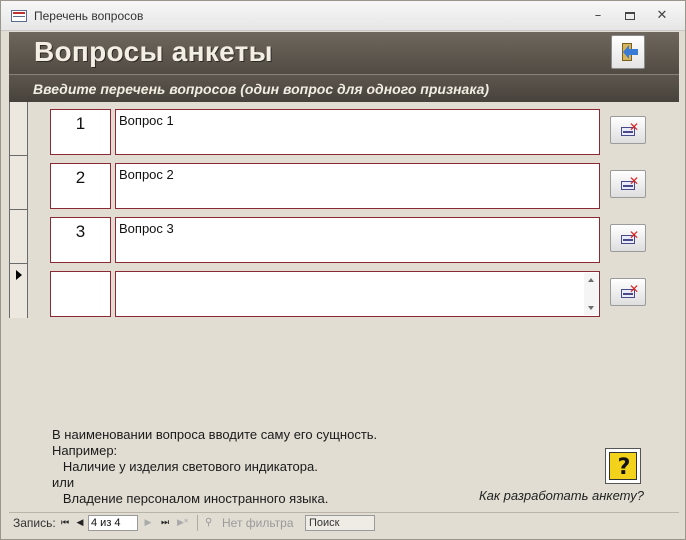  I want to click on new-record-button: ▶*, so click(182, 523).